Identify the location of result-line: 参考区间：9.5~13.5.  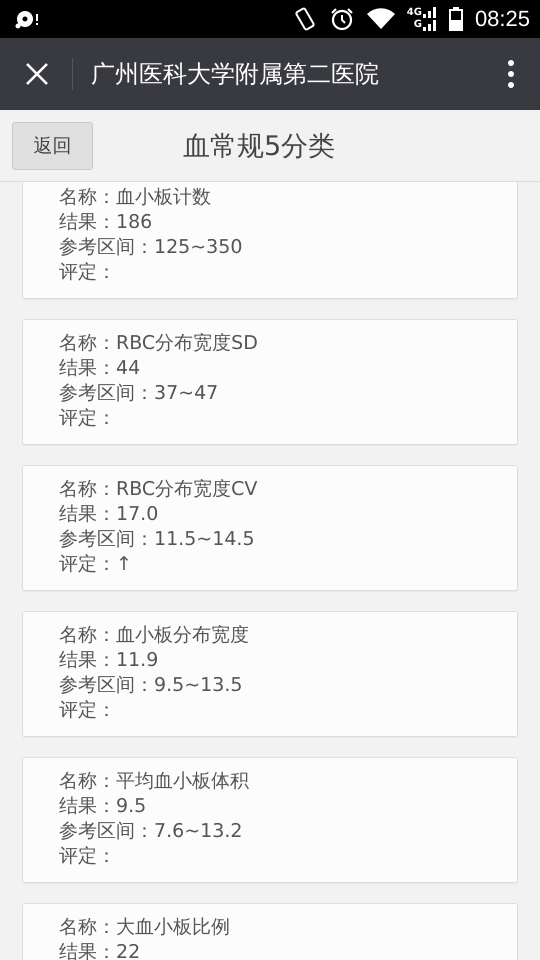
(151, 685).